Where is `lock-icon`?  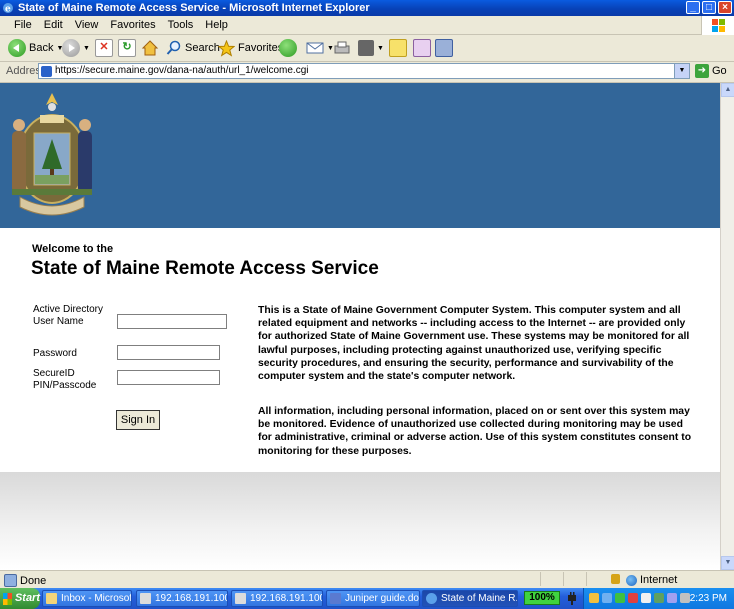
lock-icon is located at coordinates (615, 579).